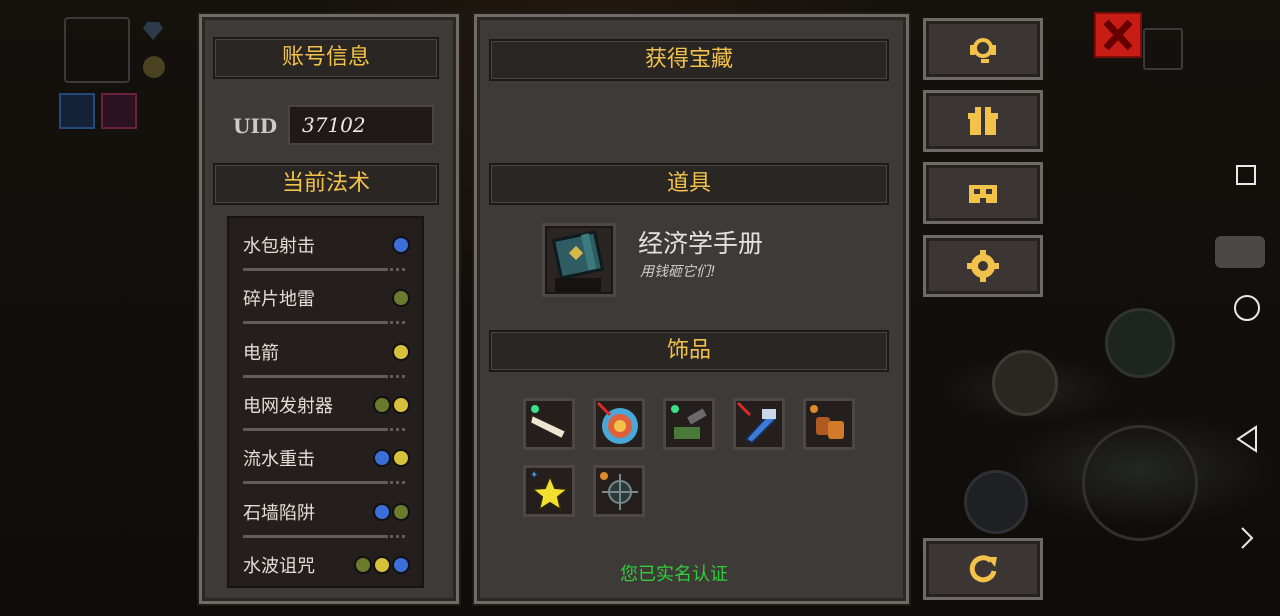 The width and height of the screenshot is (1280, 616). I want to click on orange-gloves-icon, so click(829, 424).